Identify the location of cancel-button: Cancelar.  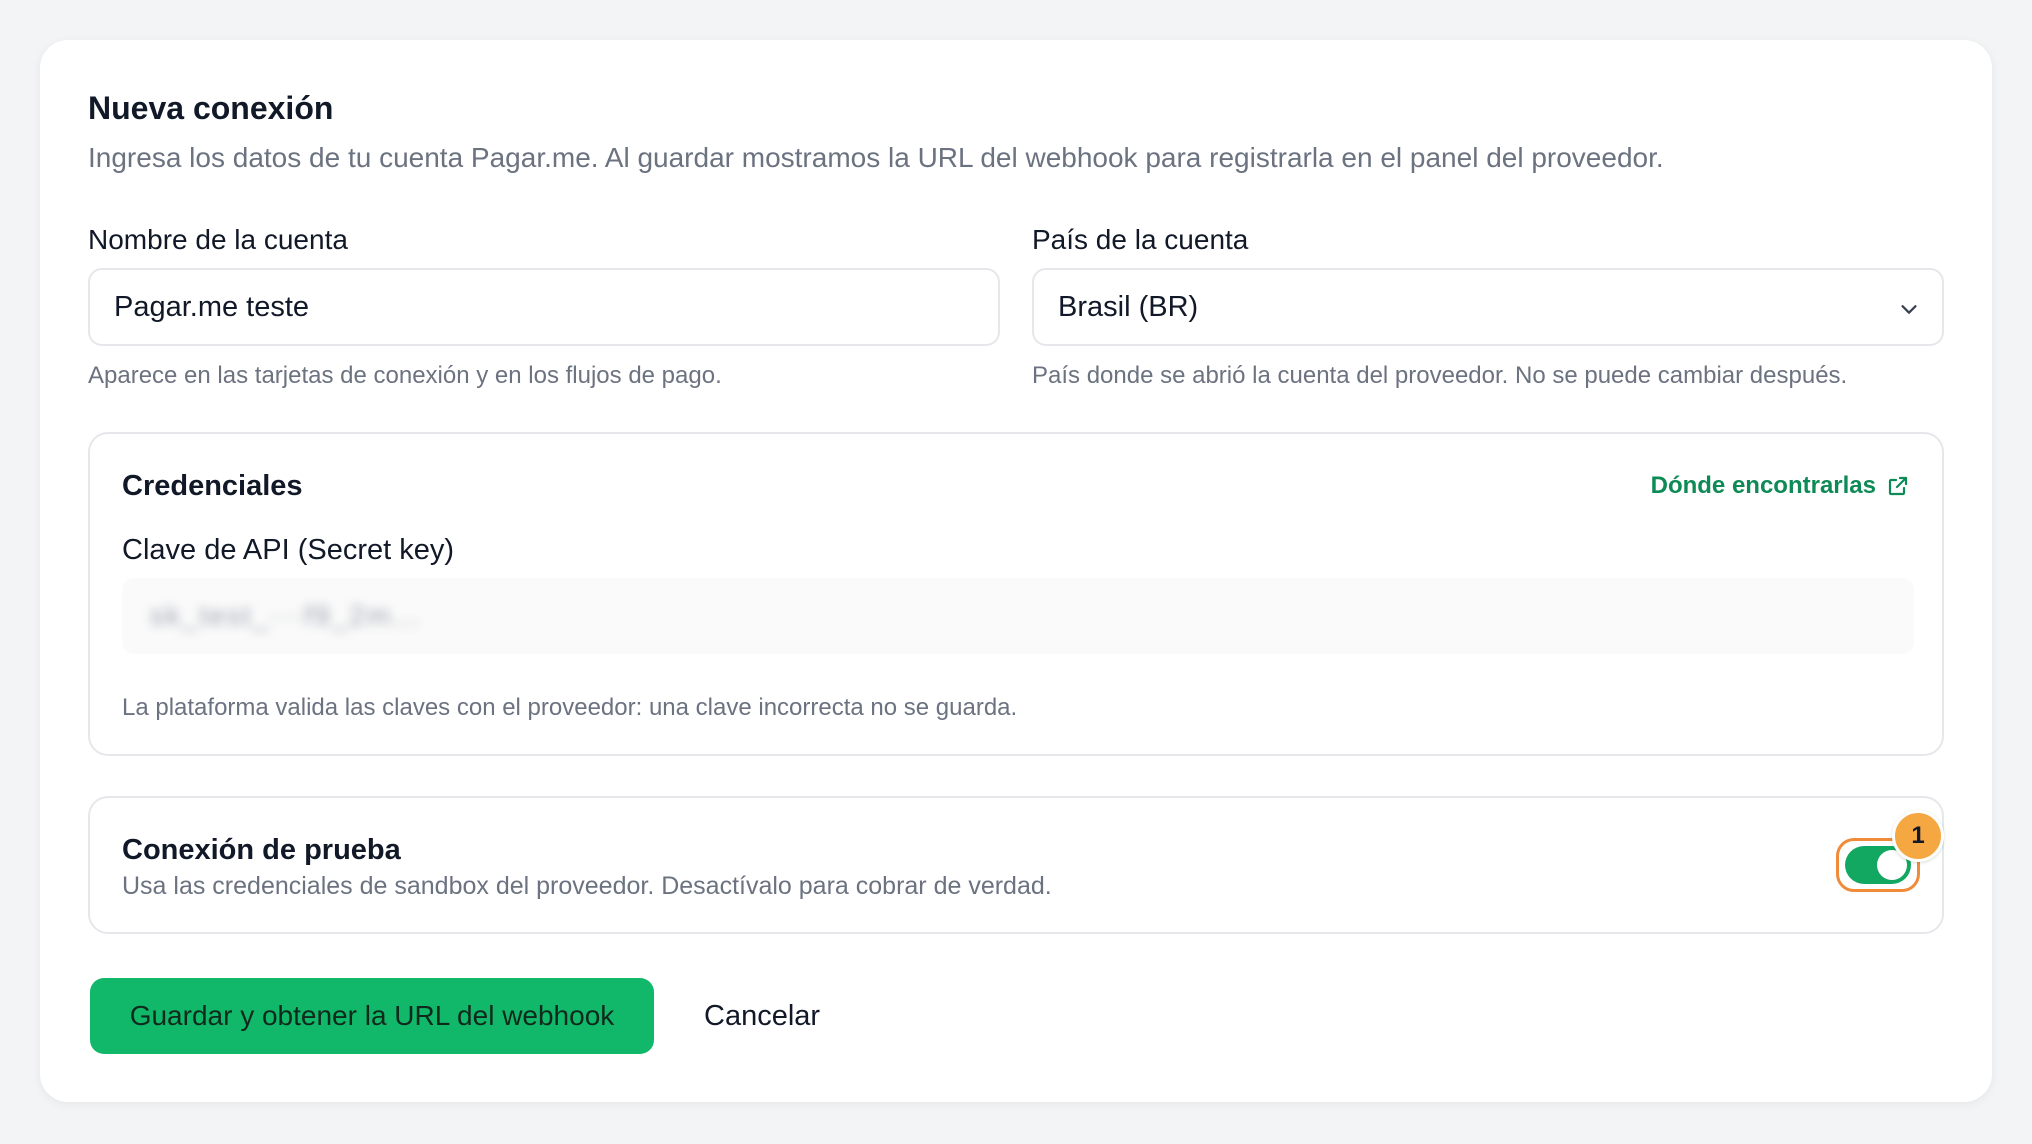
(762, 1016).